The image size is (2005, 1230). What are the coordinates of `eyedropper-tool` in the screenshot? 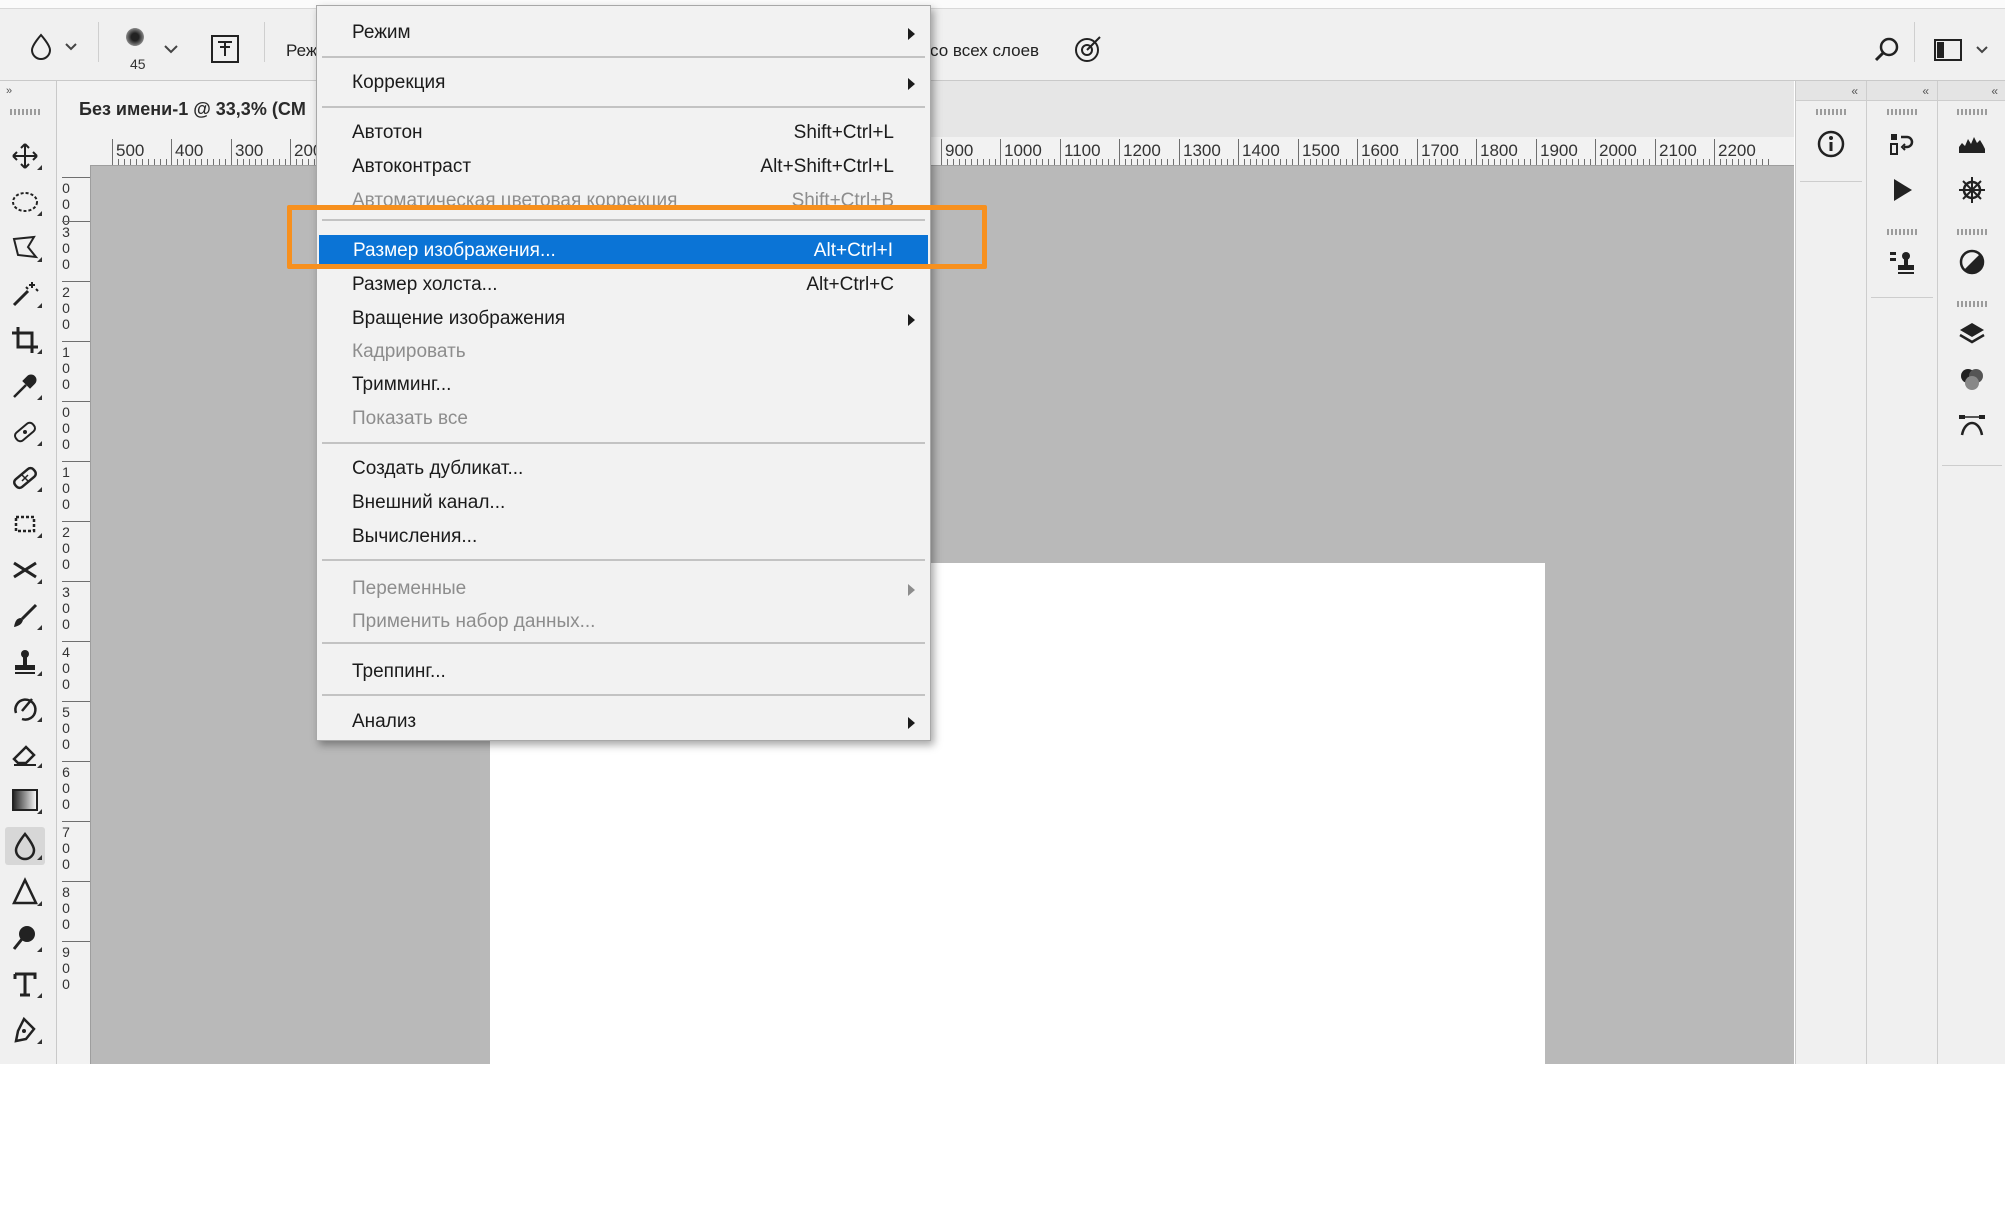 It's located at (25, 386).